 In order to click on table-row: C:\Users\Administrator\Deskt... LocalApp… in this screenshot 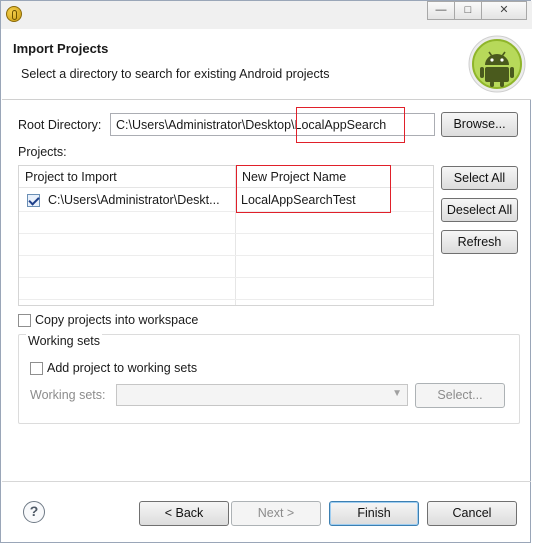, I will do `click(226, 200)`.